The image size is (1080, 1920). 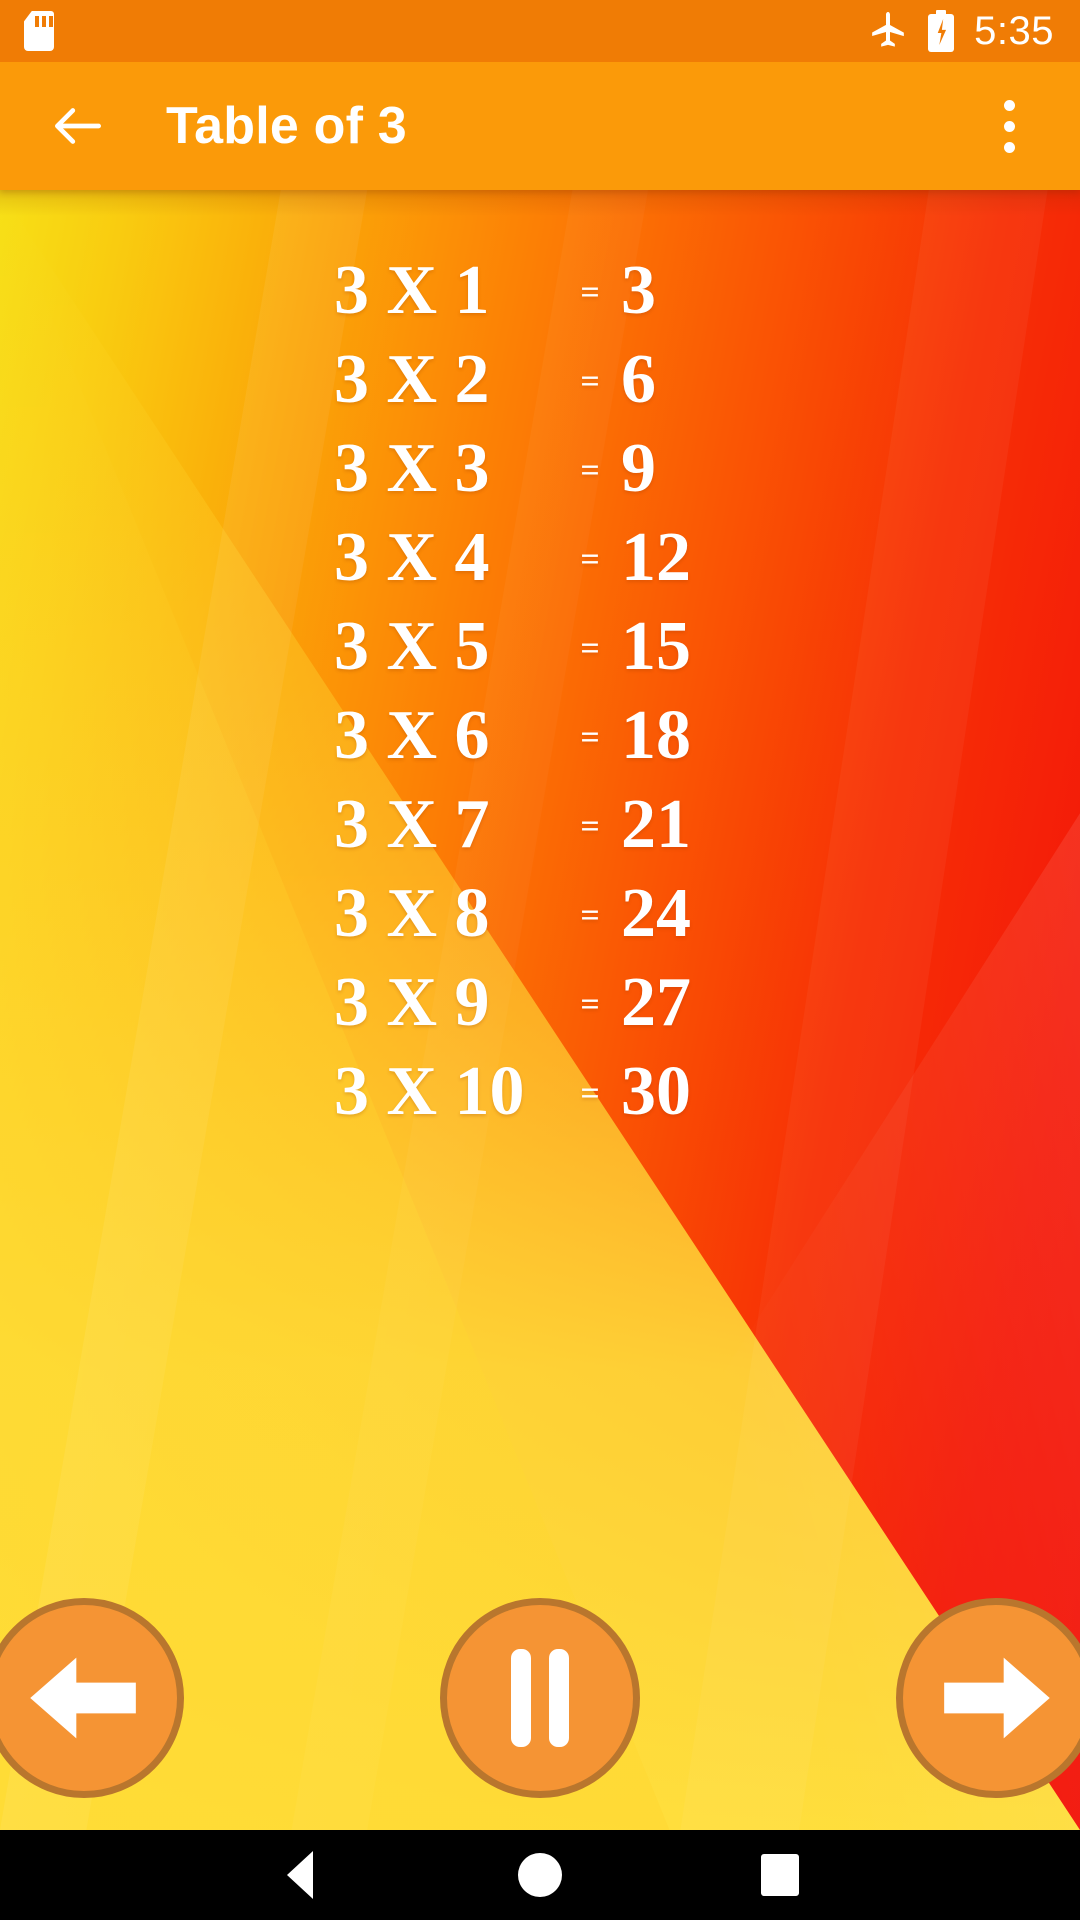 What do you see at coordinates (1014, 31) in the screenshot?
I see `status-bar-clock: 5:35` at bounding box center [1014, 31].